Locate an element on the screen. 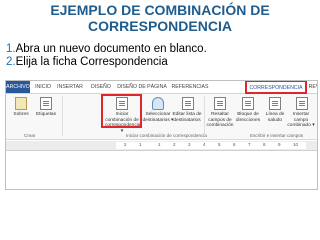  tab-archivo: ARCHIVO is located at coordinates (18, 87).